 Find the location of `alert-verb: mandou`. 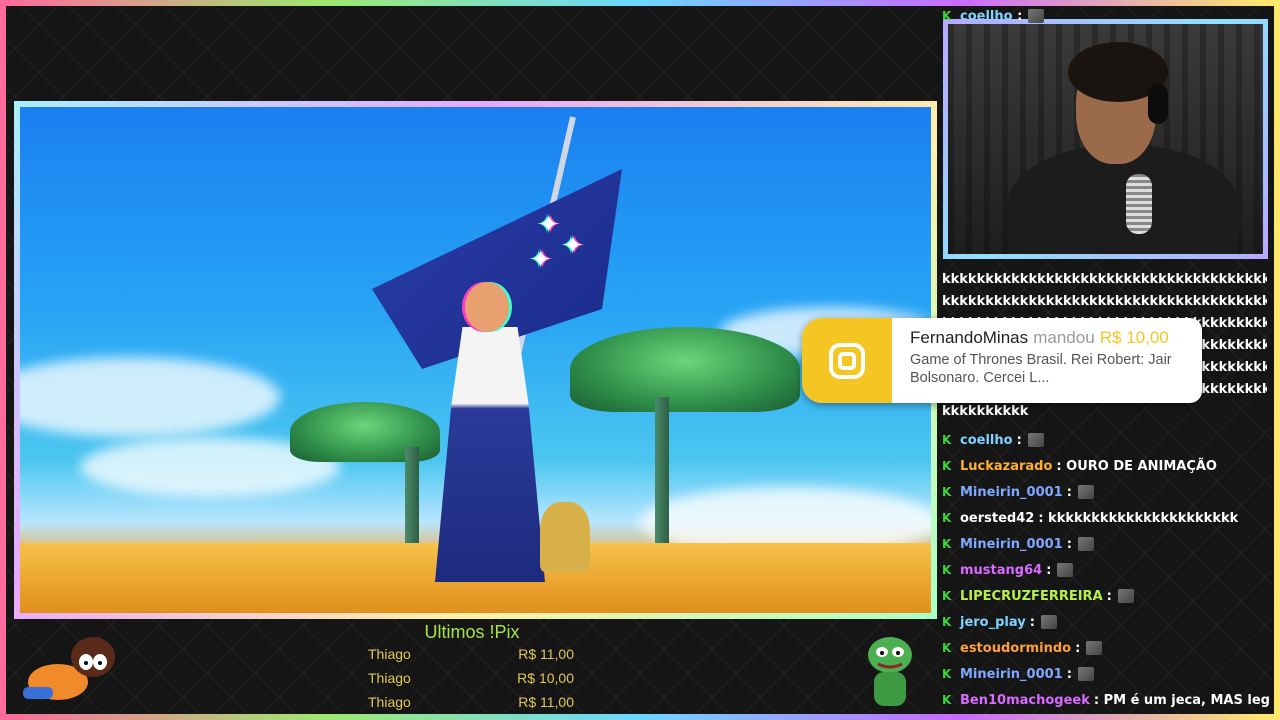

alert-verb: mandou is located at coordinates (1064, 337).